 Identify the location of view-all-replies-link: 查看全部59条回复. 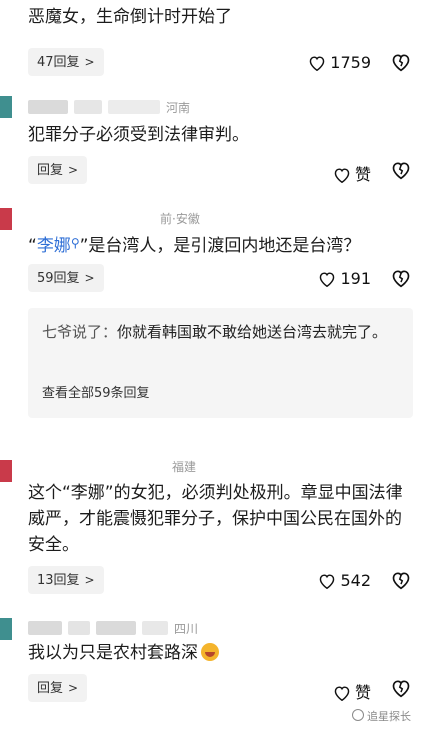
(96, 391).